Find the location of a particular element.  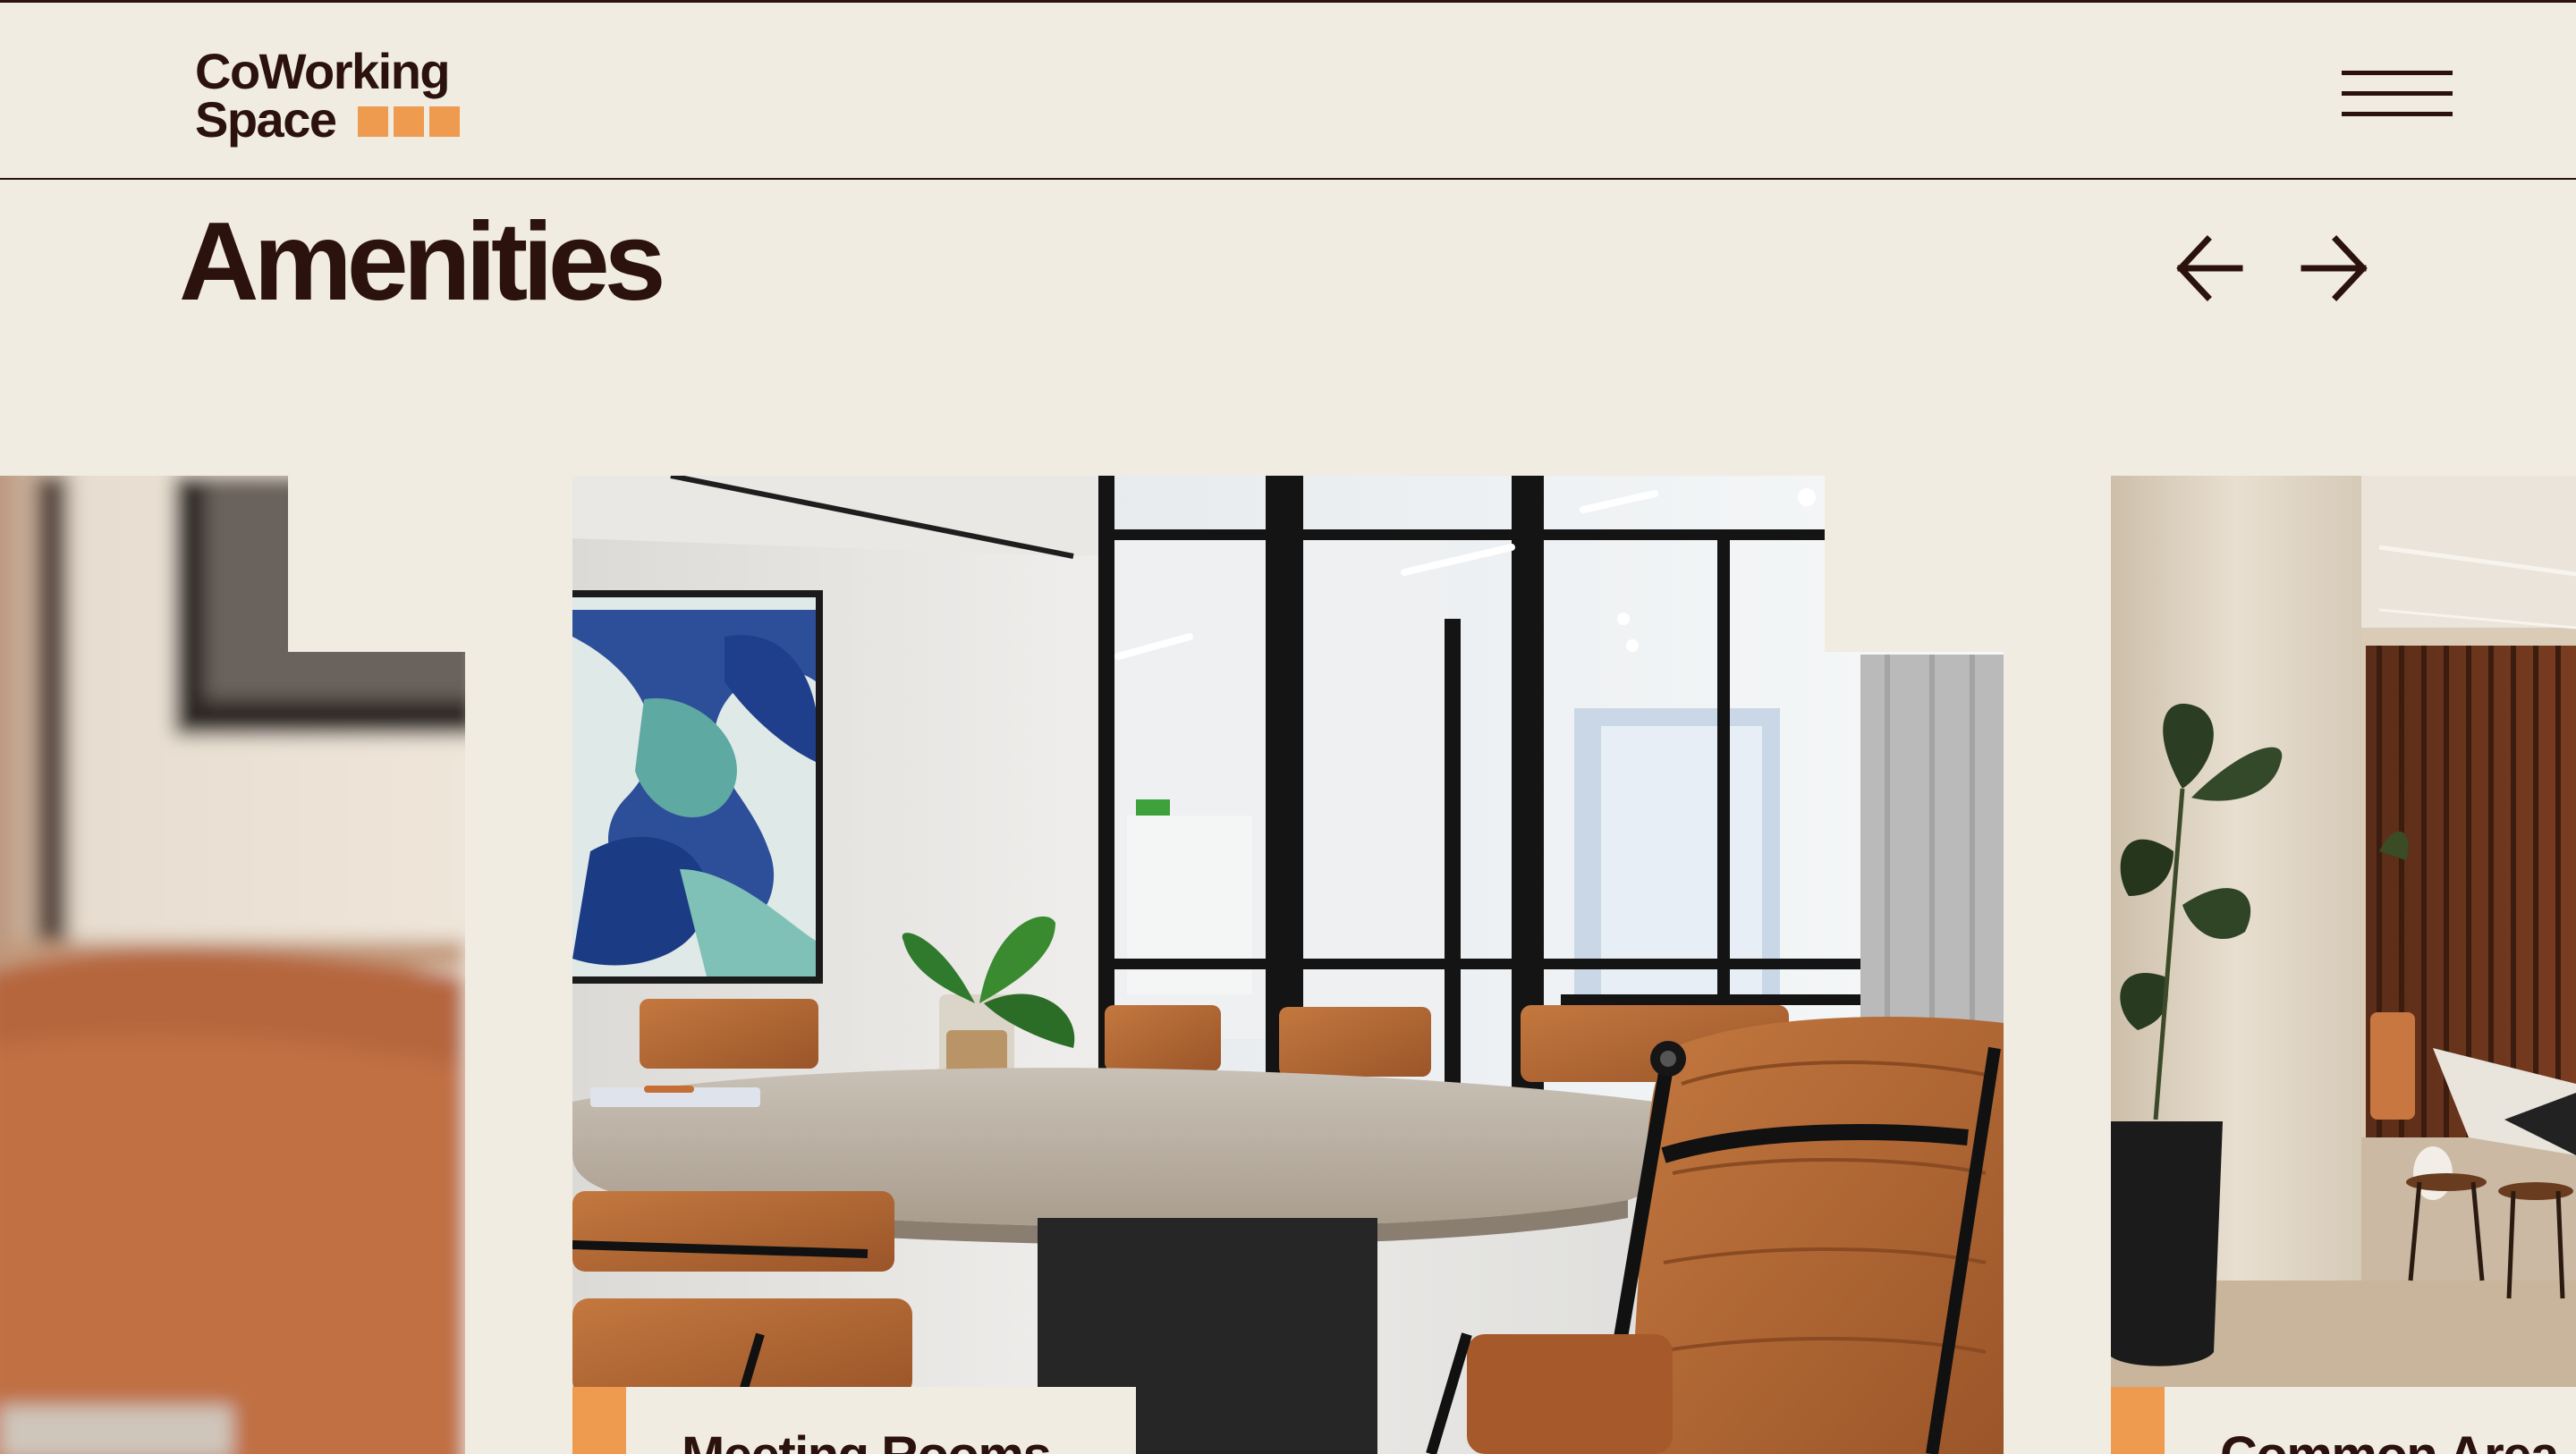

amenity-photo is located at coordinates (2343, 965).